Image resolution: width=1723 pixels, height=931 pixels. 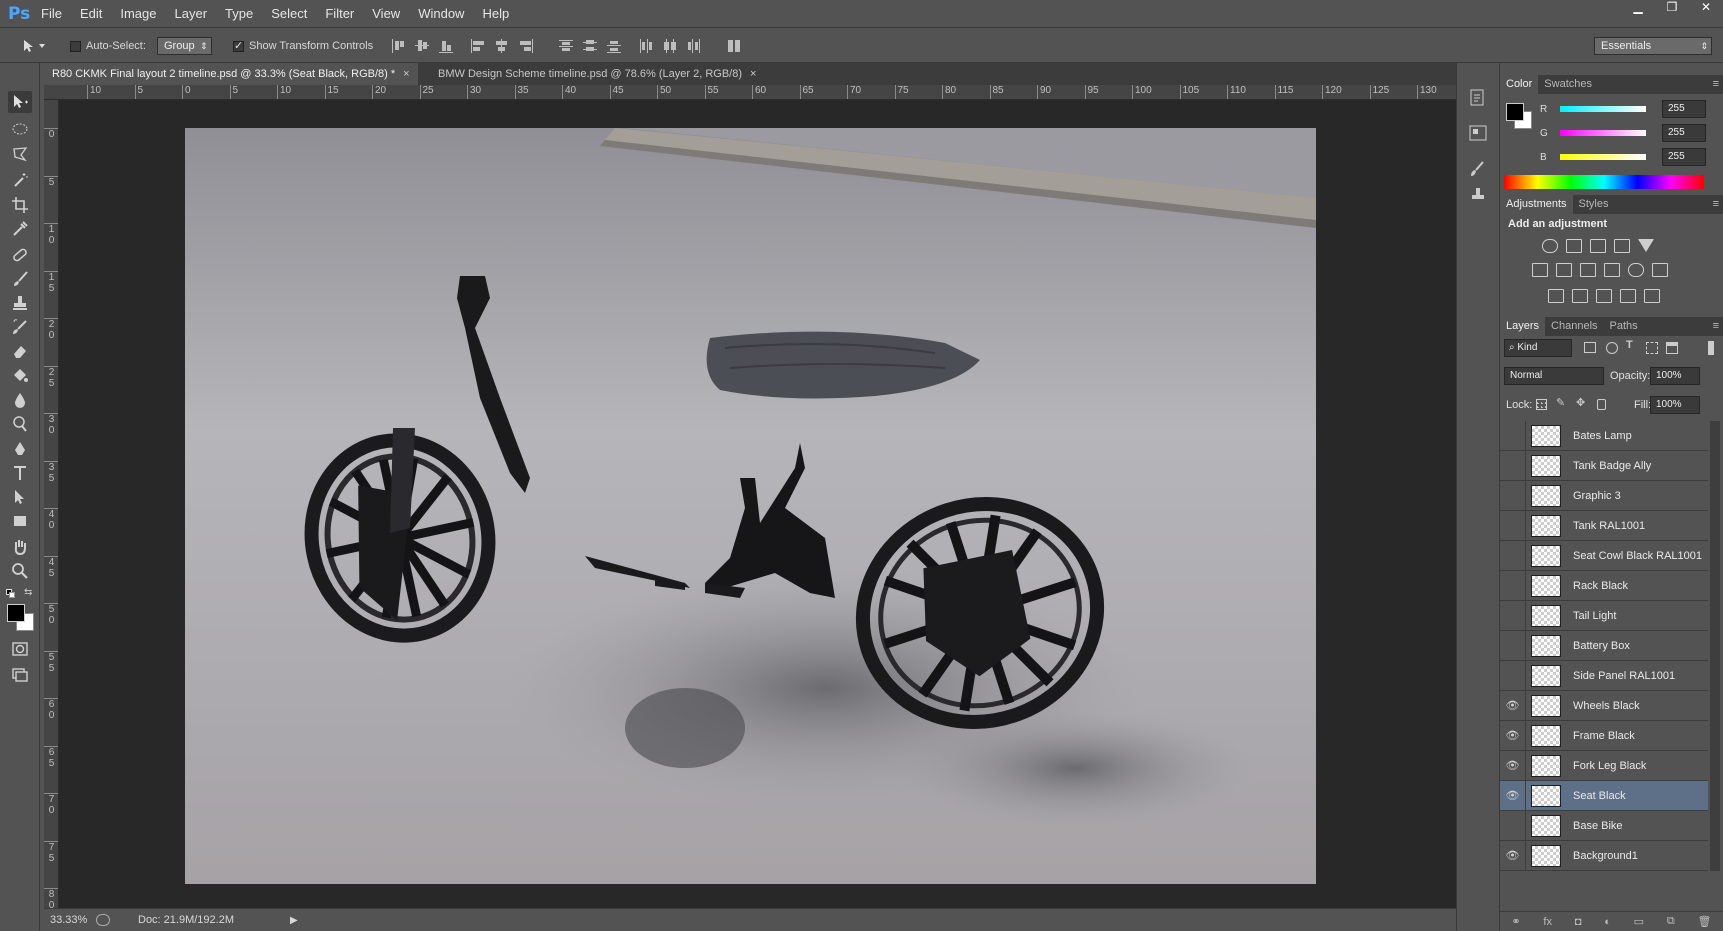 I want to click on distribute-right-icon, so click(x=694, y=46).